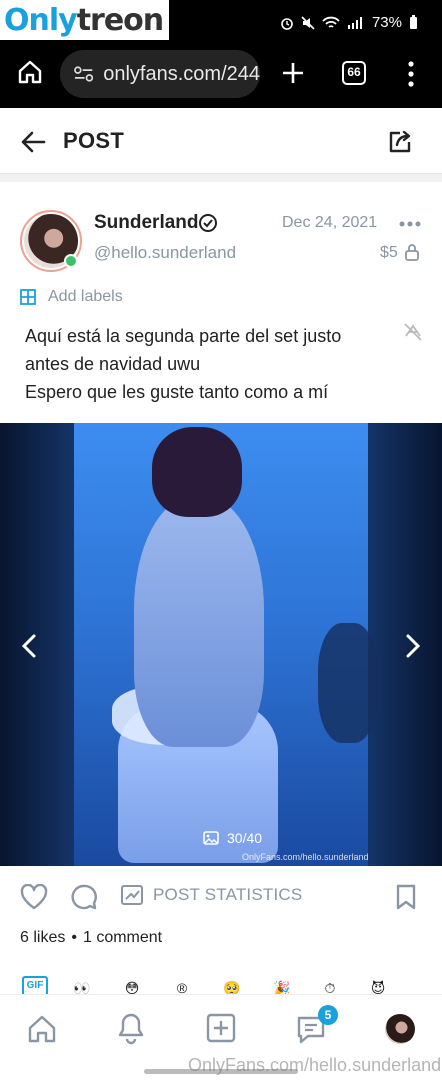  Describe the element at coordinates (183, 336) in the screenshot. I see `caption-line: Aquí está la segunda parte del set justo` at that location.